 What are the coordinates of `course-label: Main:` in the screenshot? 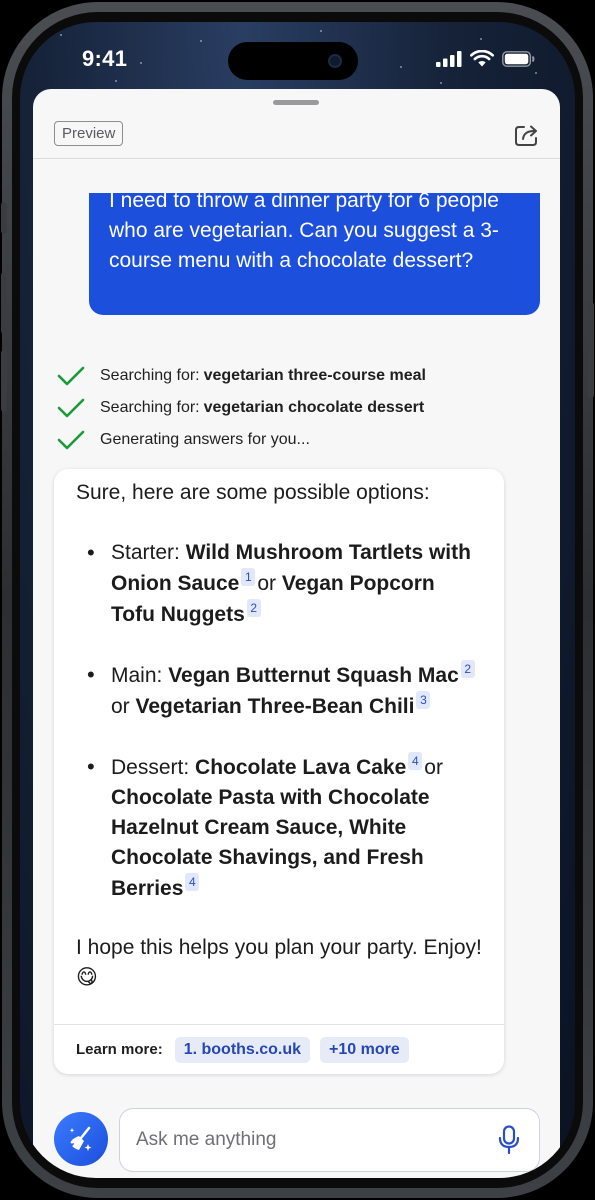 It's located at (137, 675).